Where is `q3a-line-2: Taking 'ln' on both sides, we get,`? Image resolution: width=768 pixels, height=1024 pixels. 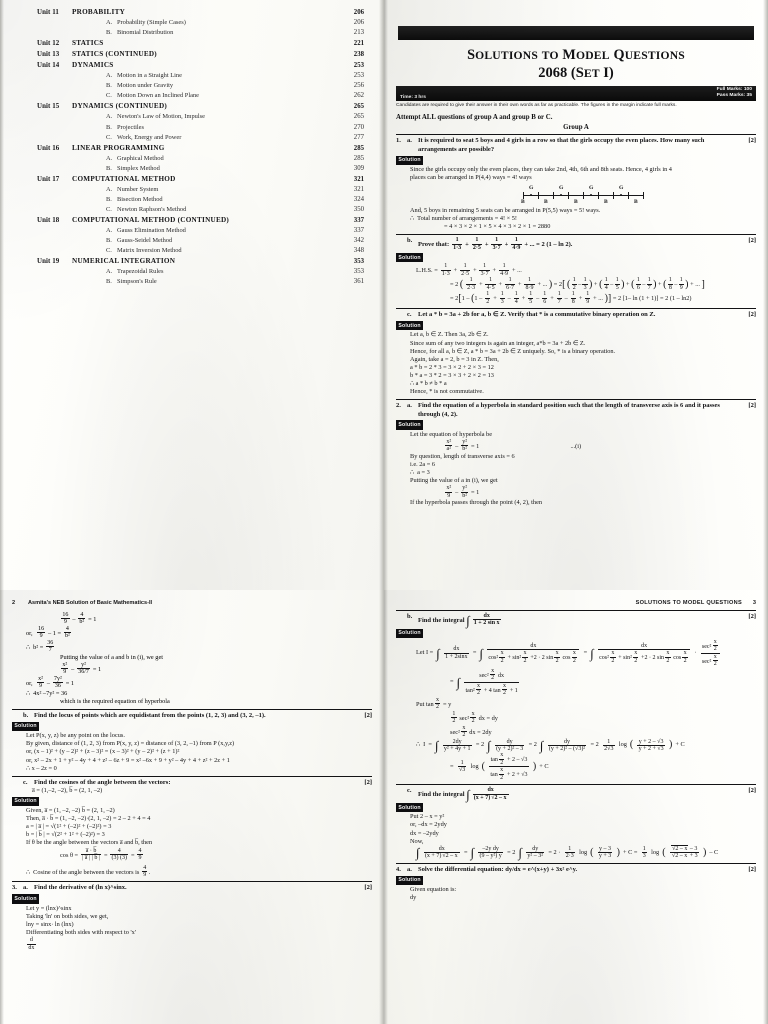
q3a-line-2: Taking 'ln' on both sides, we get, is located at coordinates (67, 916).